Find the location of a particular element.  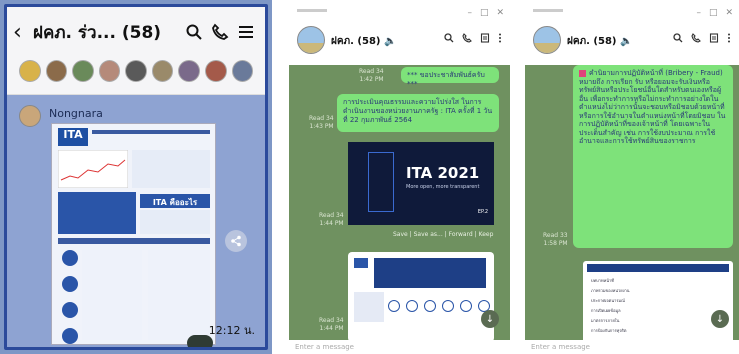

poster-divider is located at coordinates (134, 241).